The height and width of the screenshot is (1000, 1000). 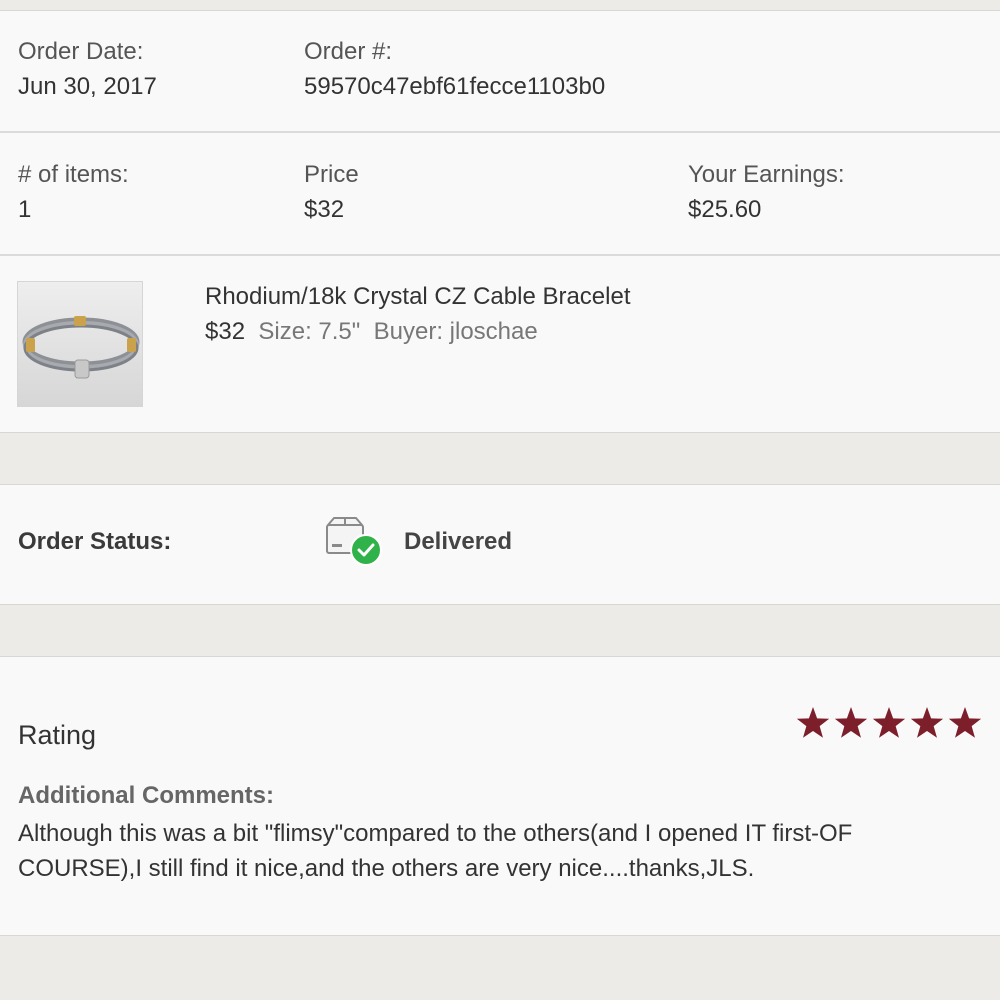 What do you see at coordinates (458, 541) in the screenshot?
I see `order-status-value: Delivered` at bounding box center [458, 541].